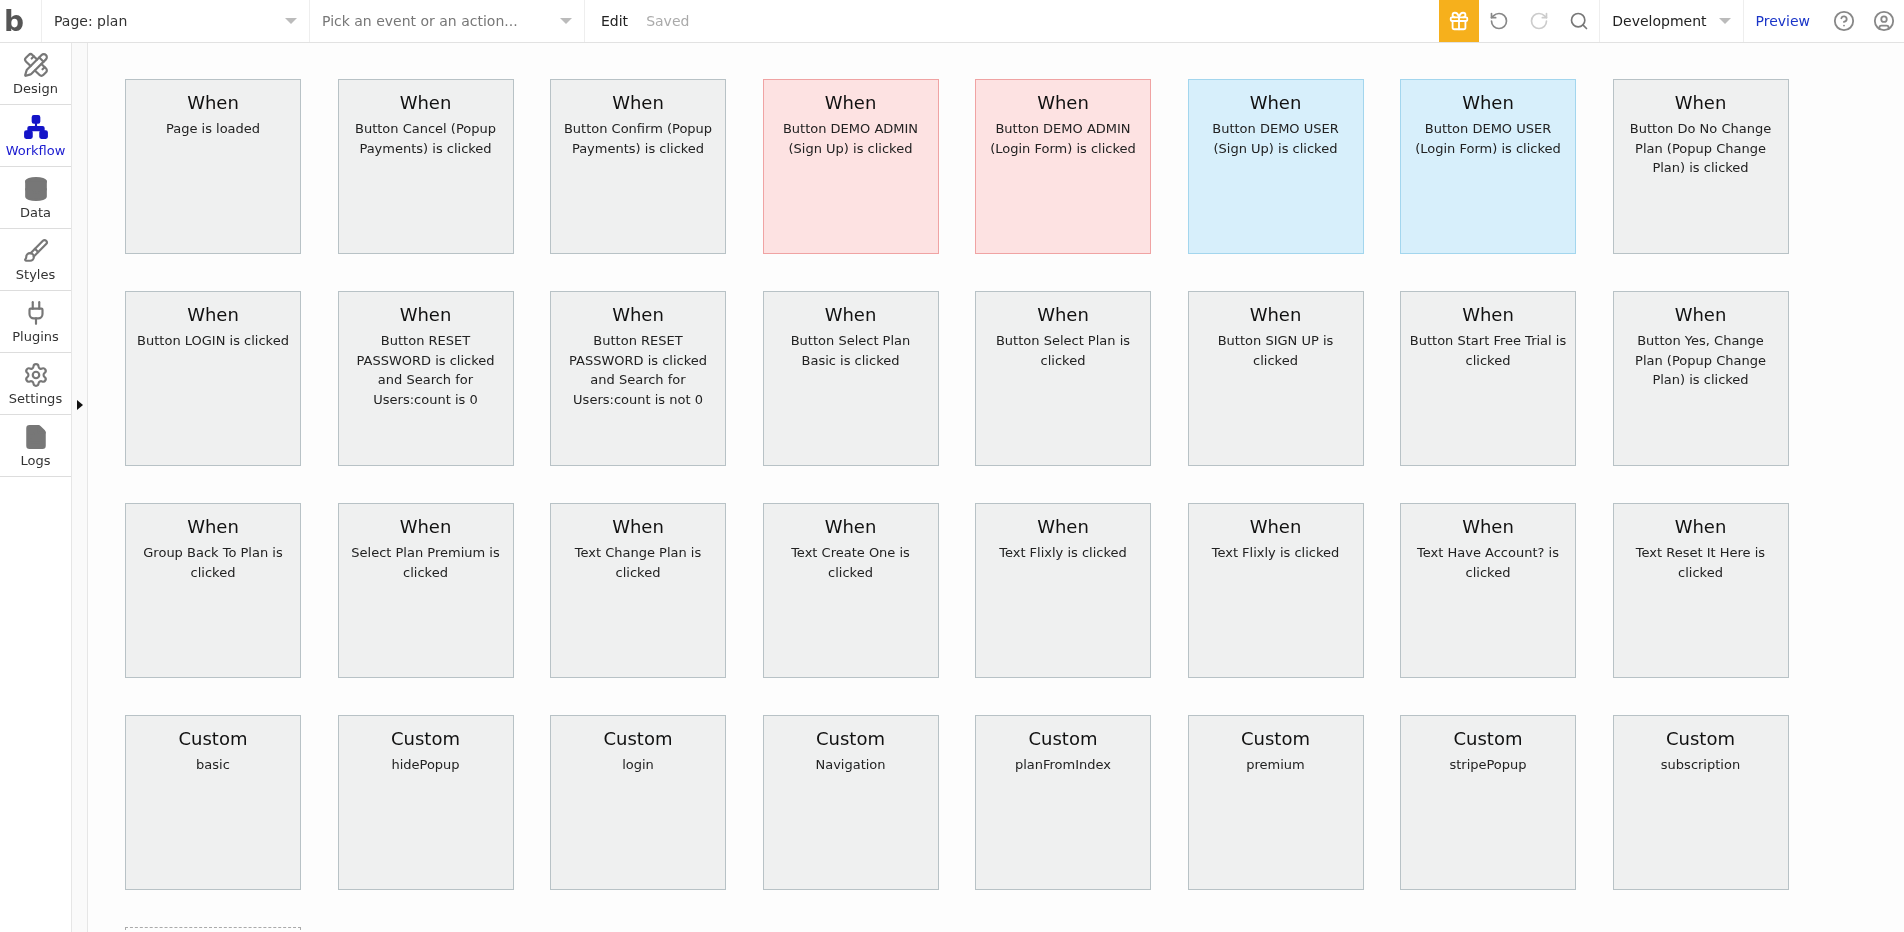 Image resolution: width=1904 pixels, height=932 pixels. I want to click on event-description: Button SIGN UP is clicked, so click(1275, 351).